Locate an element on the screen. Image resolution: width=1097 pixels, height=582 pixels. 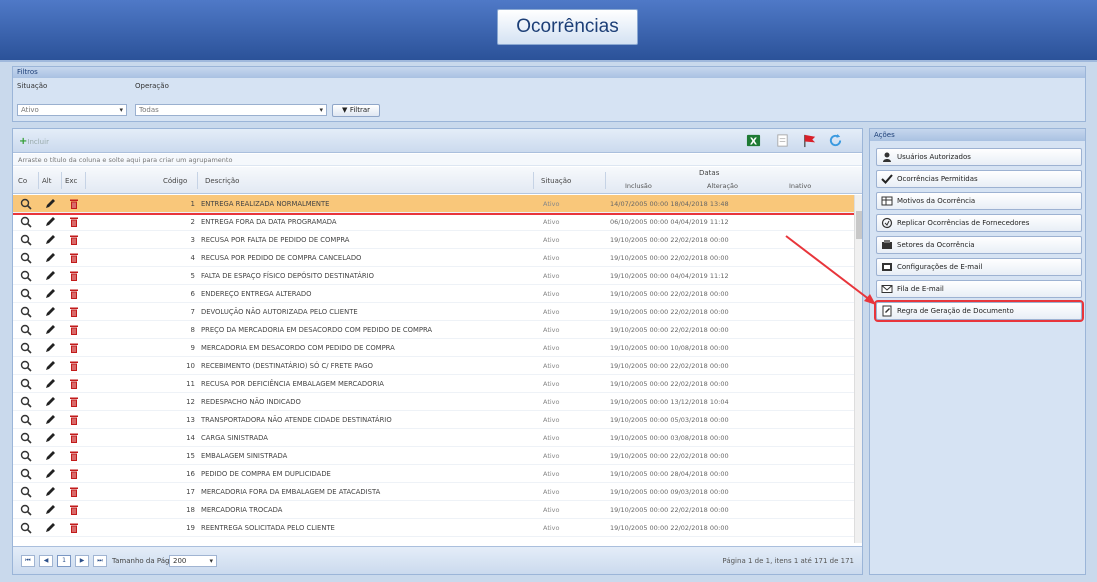
col-excluir: Exc is located at coordinates (71, 181).